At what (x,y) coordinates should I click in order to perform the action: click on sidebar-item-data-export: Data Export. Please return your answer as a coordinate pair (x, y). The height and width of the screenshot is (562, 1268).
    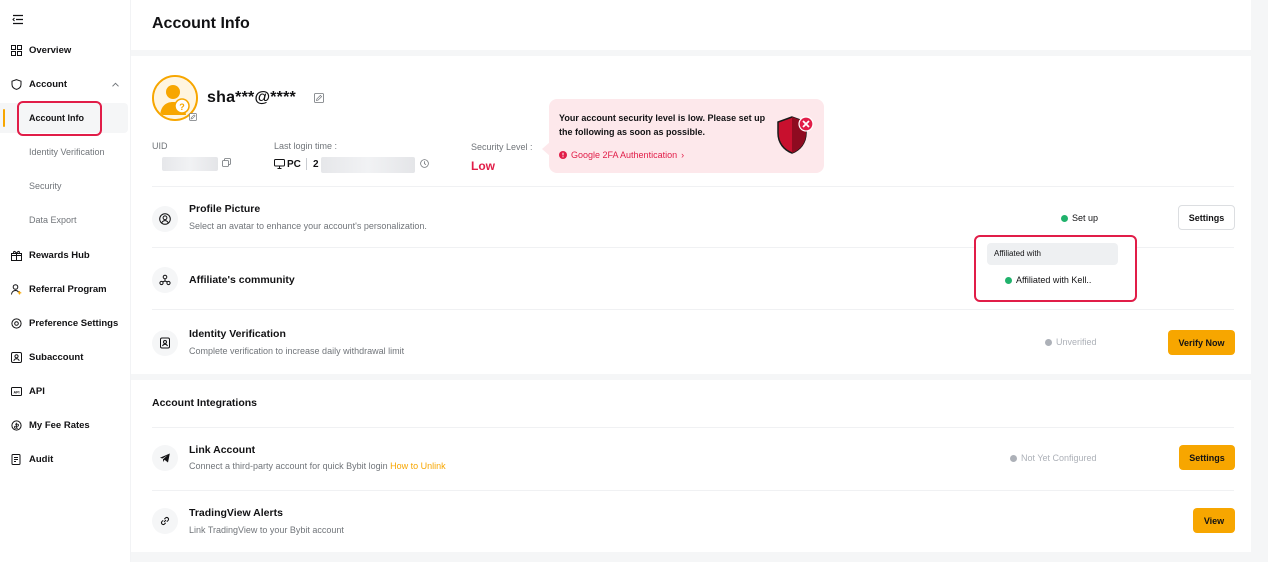
    Looking at the image, I should click on (64, 220).